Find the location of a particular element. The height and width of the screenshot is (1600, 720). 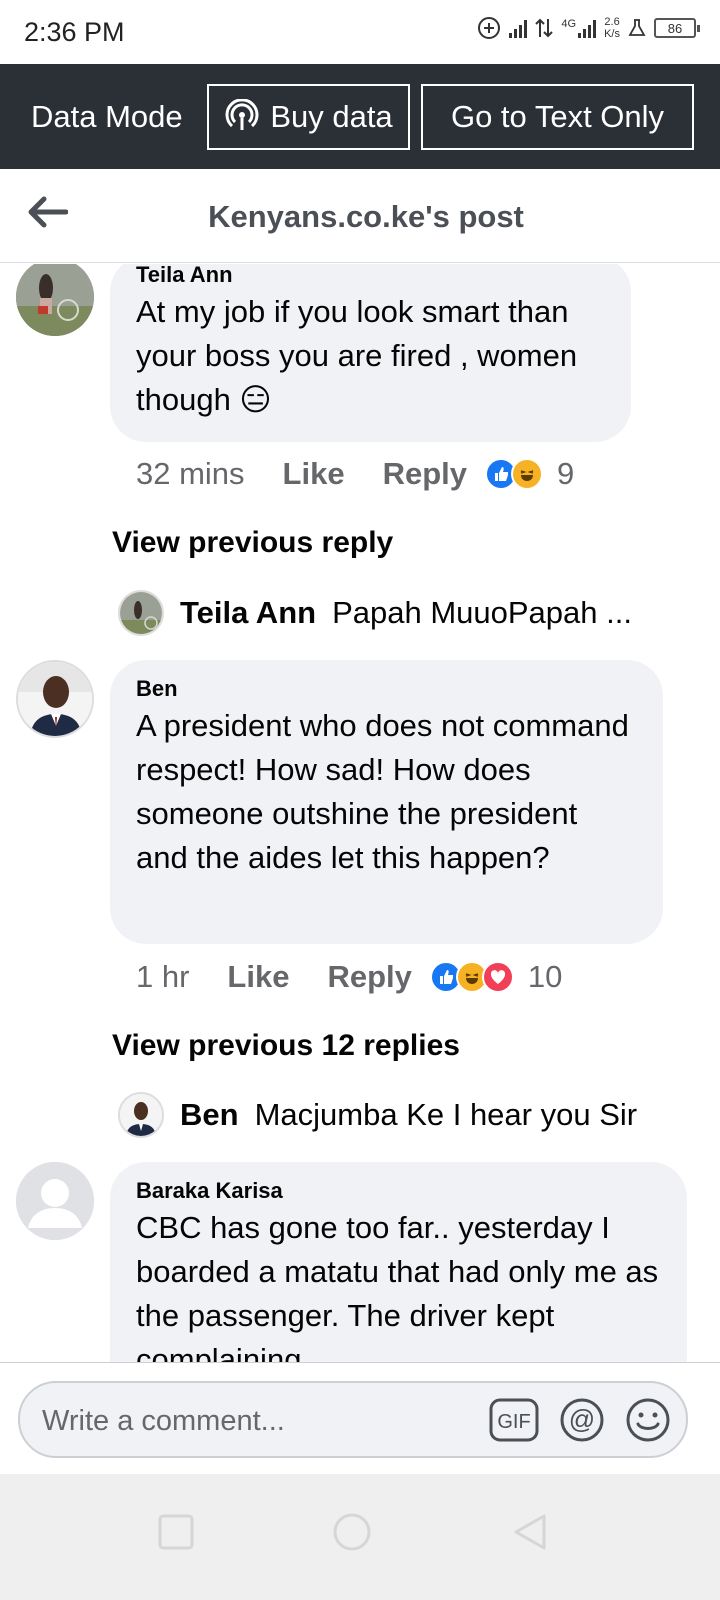

net-type-label: 4G is located at coordinates (569, 24).